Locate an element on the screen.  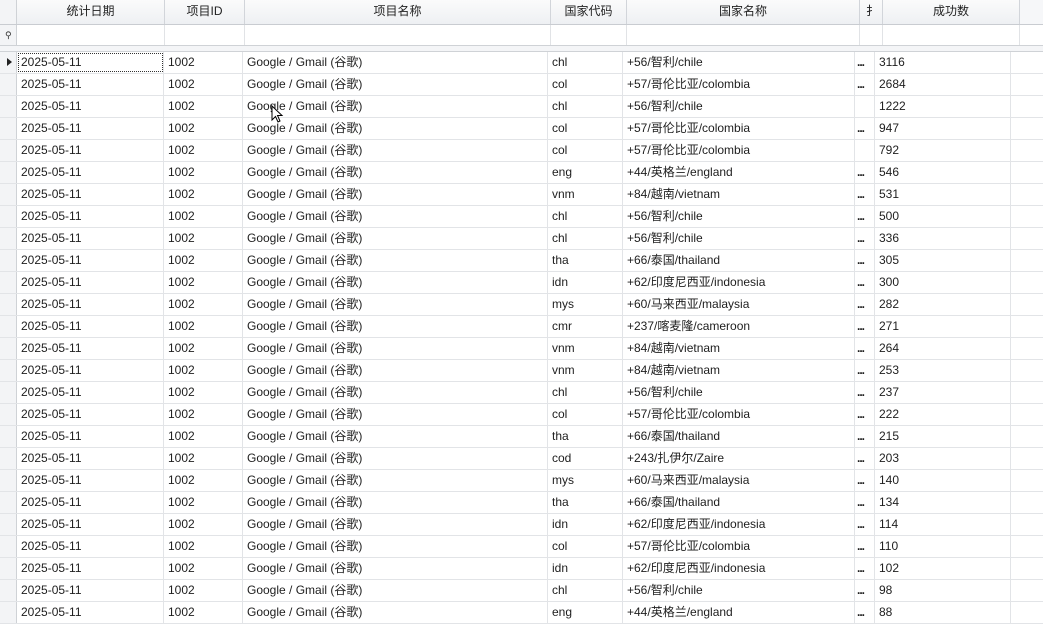
cell-success-count: 546 is located at coordinates (943, 172).